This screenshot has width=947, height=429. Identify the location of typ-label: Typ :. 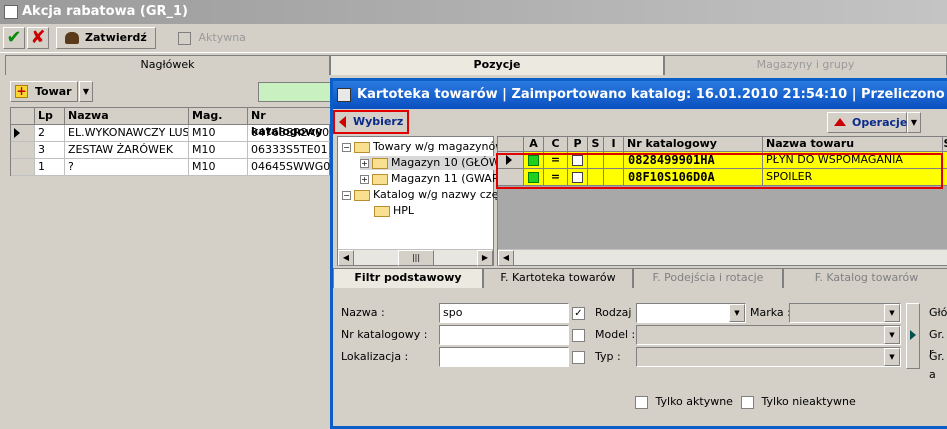
(608, 356).